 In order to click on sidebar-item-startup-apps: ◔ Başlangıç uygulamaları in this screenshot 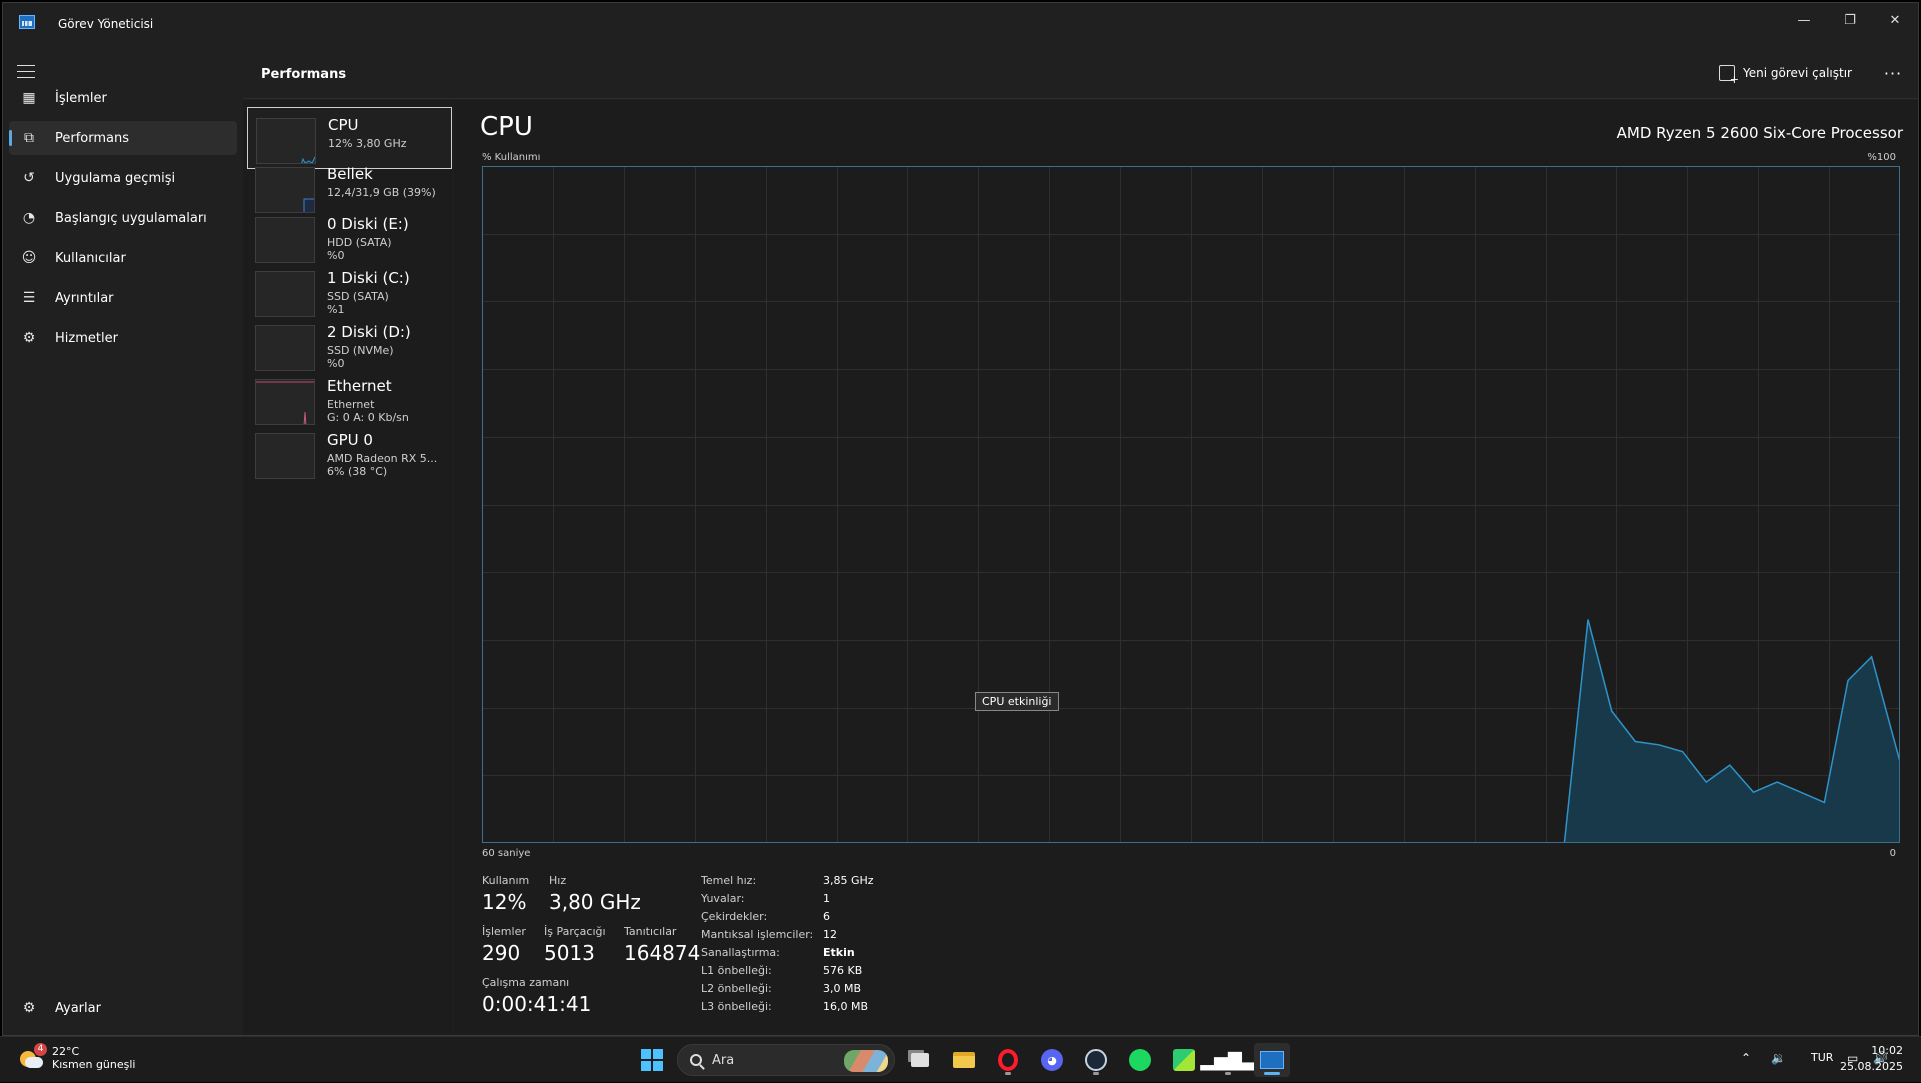, I will do `click(123, 218)`.